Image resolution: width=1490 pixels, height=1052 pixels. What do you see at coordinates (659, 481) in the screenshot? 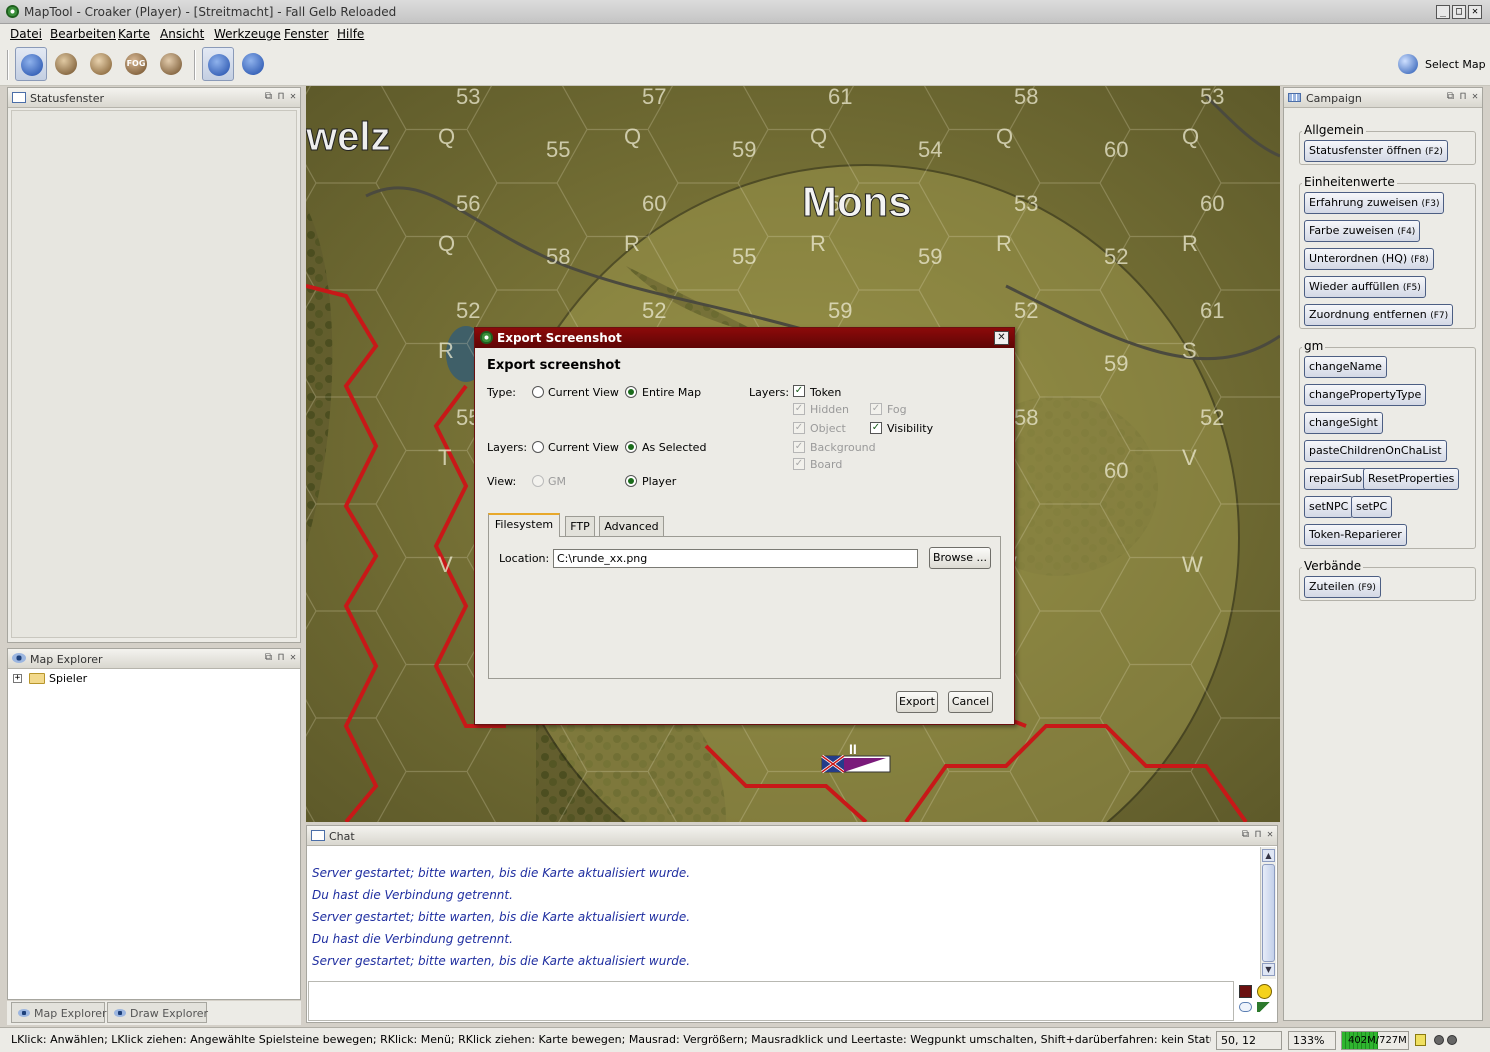
I see `view-player-label: Player` at bounding box center [659, 481].